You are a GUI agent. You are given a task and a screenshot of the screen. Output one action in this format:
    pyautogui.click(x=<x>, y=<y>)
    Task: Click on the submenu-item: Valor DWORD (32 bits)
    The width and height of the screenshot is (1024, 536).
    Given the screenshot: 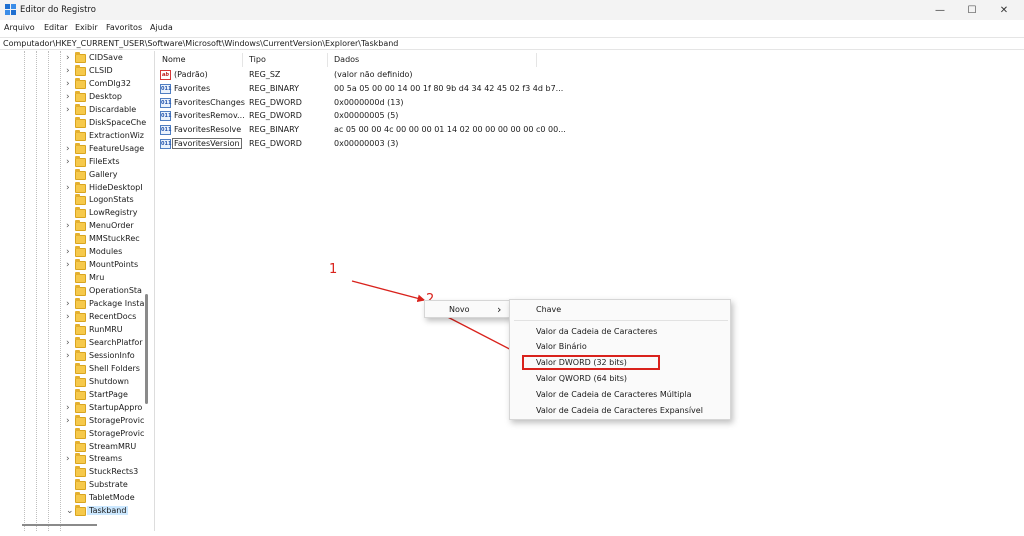 What is the action you would take?
    pyautogui.click(x=620, y=362)
    